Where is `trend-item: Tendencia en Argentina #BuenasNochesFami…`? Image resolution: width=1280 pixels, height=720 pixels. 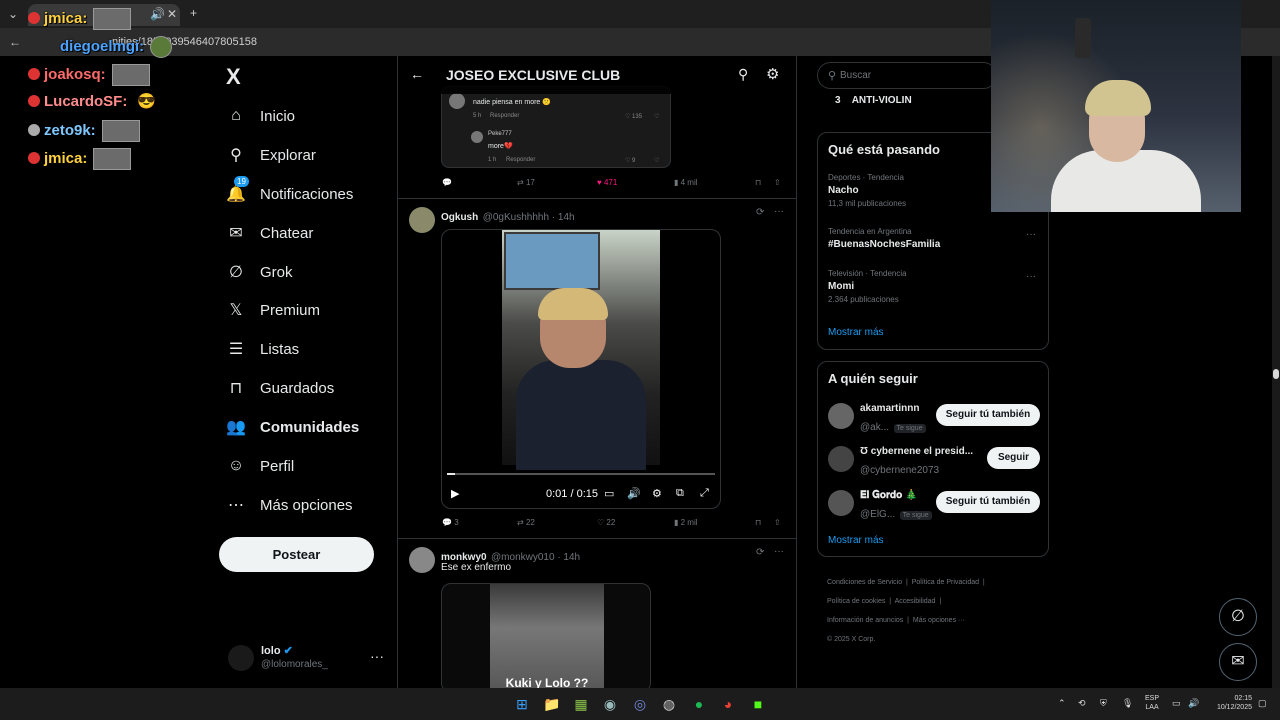 trend-item: Tendencia en Argentina #BuenasNochesFami… is located at coordinates (934, 238).